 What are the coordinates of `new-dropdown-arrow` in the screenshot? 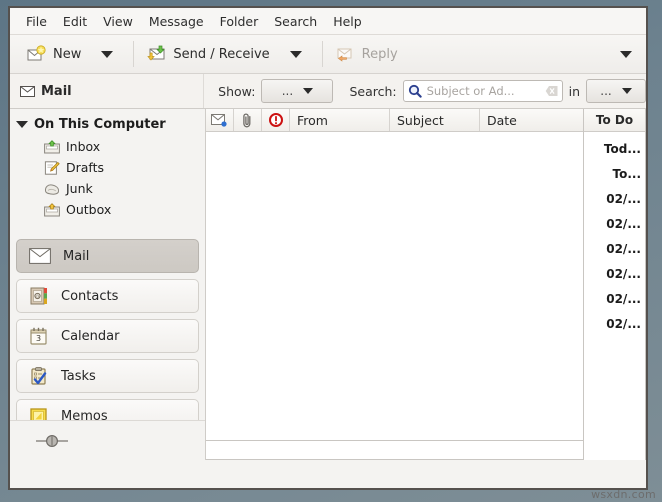 It's located at (107, 54).